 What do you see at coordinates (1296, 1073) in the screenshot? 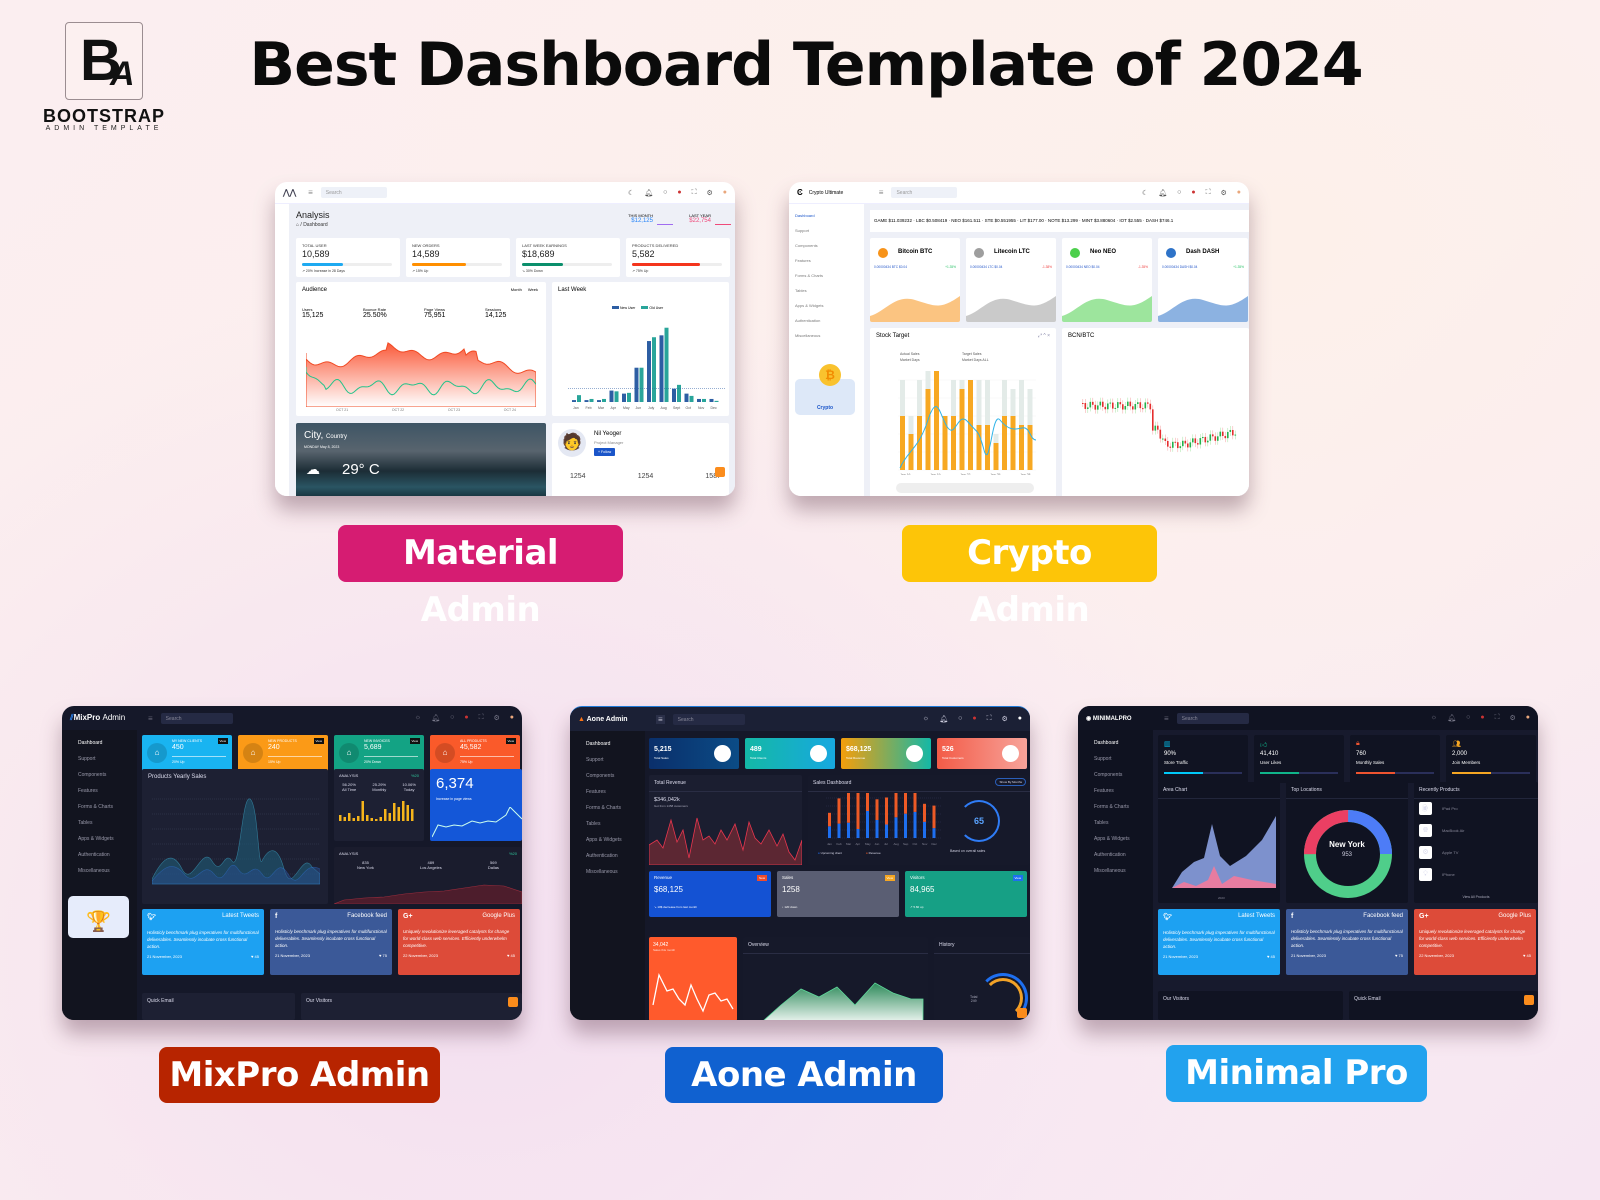
I see `label-minimal-pro: Minimal Pro` at bounding box center [1296, 1073].